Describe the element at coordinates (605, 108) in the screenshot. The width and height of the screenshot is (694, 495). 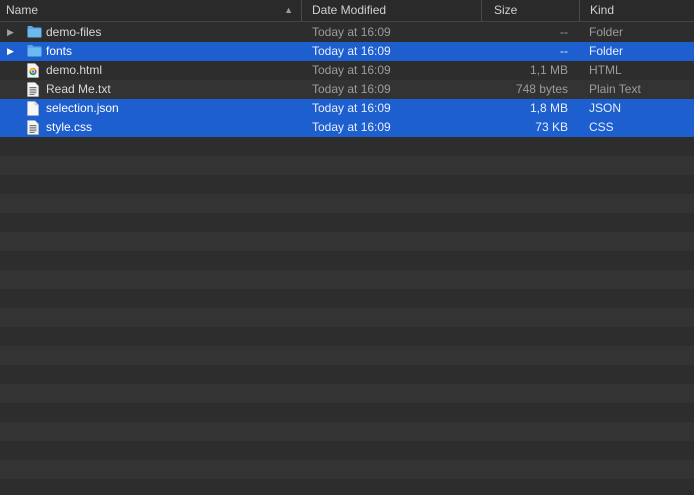
I see `file-kind: JSON` at that location.